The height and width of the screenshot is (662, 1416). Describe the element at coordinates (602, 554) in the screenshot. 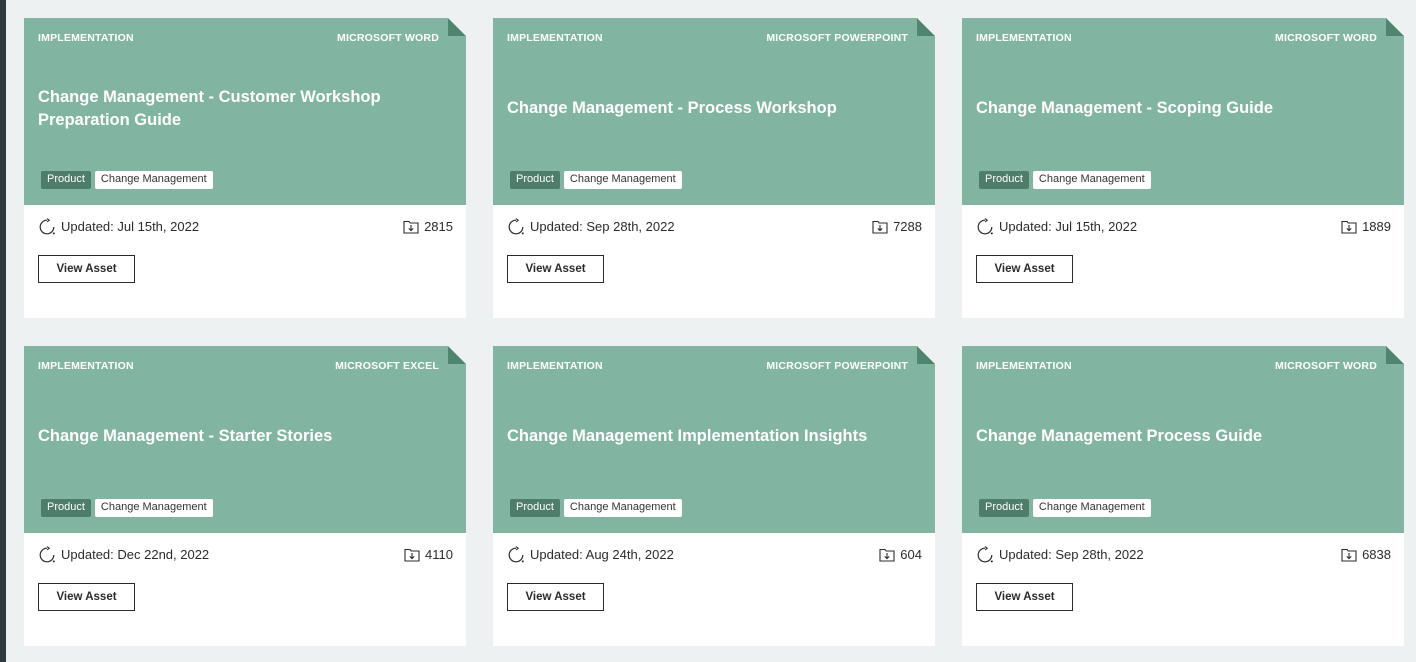

I see `updated-date: Updated: Aug 24th, 2022` at that location.